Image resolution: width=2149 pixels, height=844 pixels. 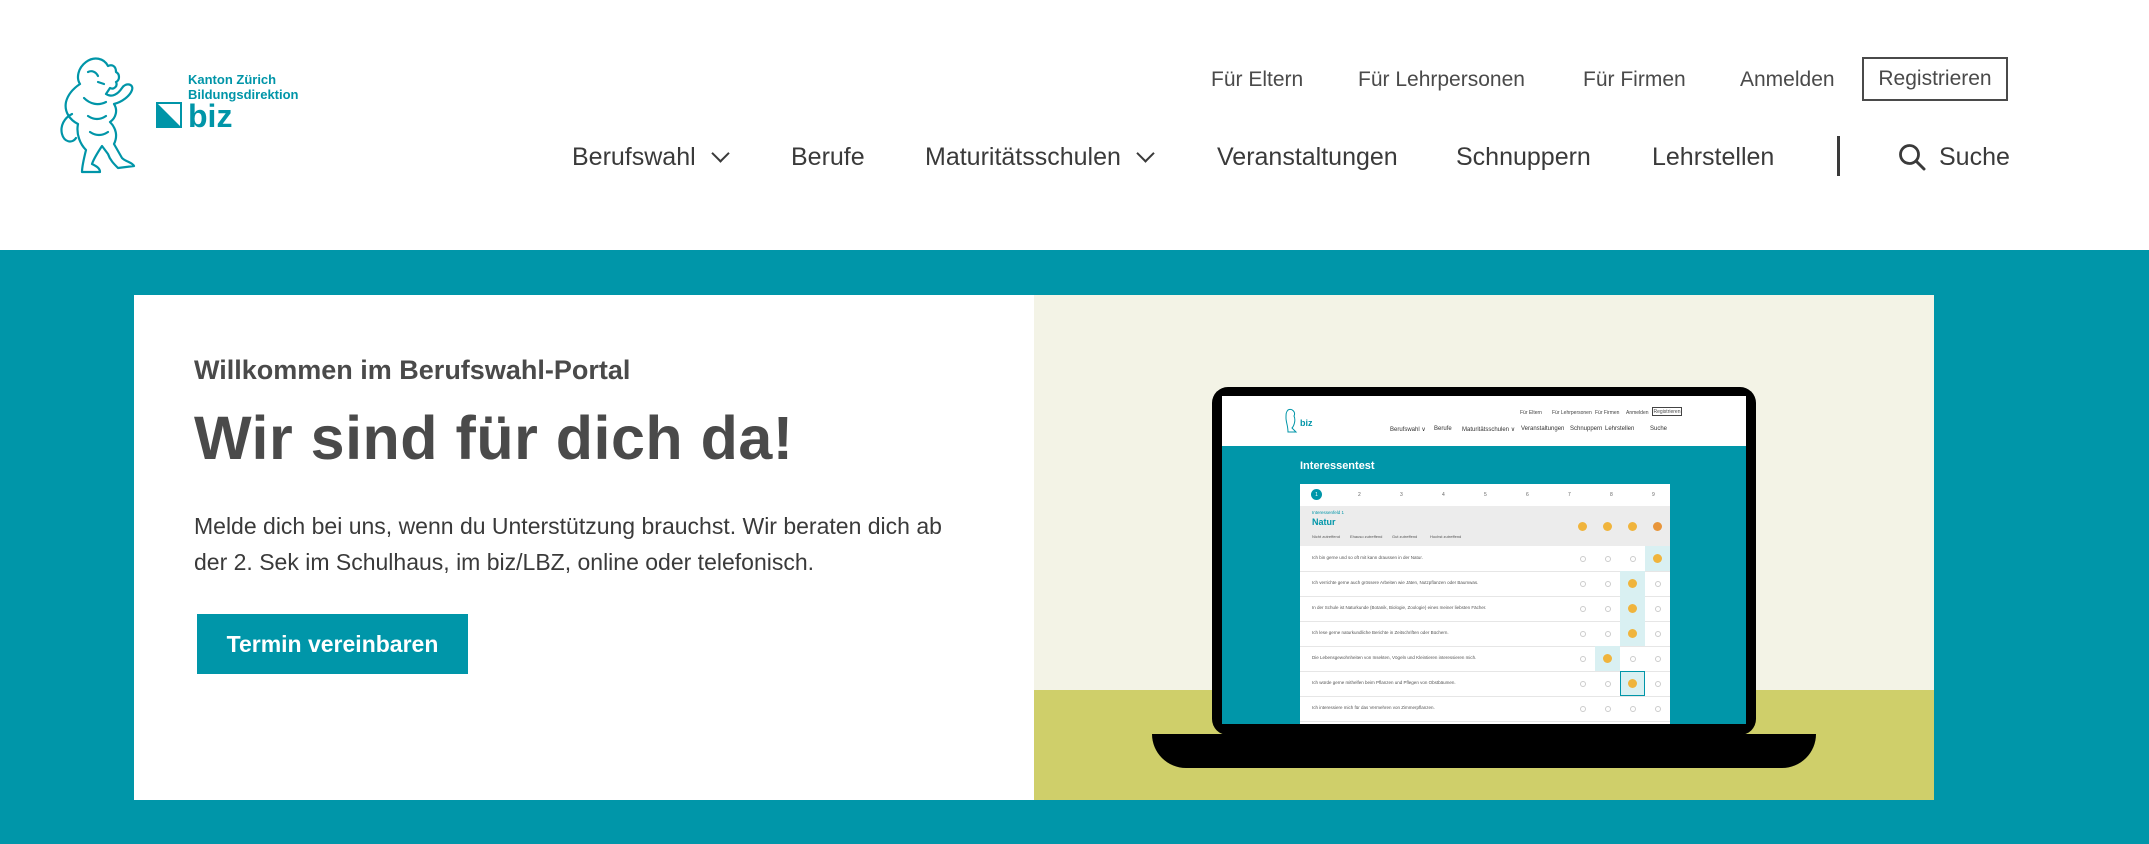 I want to click on nav-schnuppern-label: Schnuppern, so click(x=1523, y=157).